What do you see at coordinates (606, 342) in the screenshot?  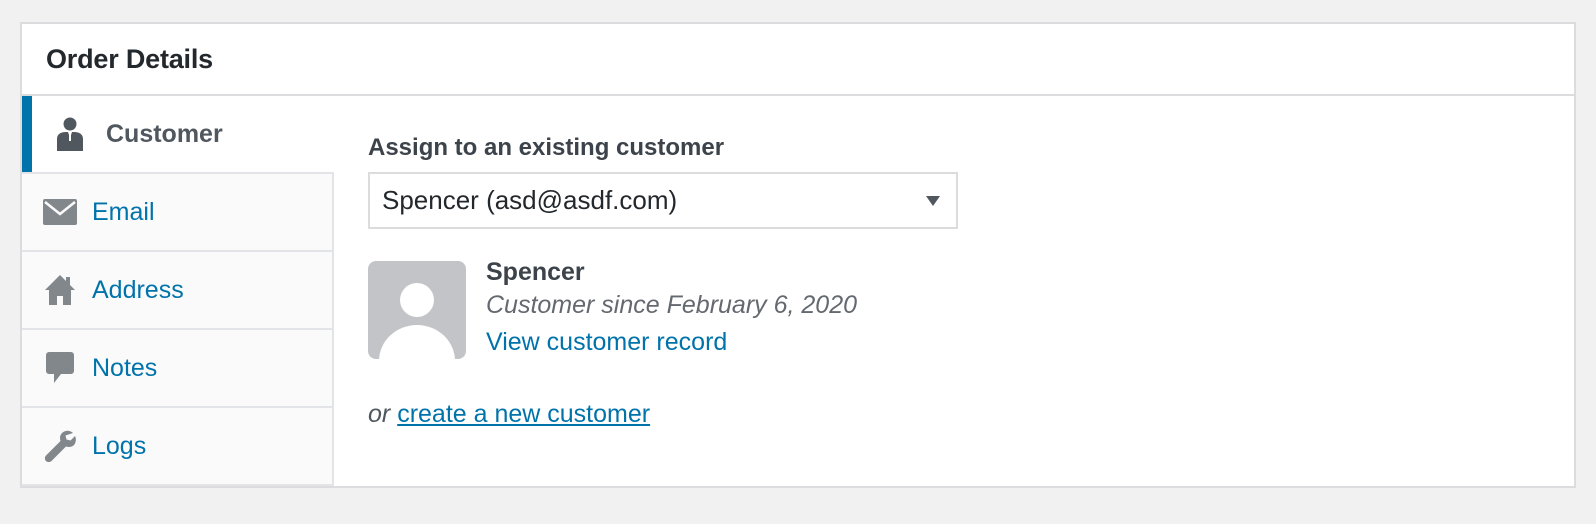 I see `view-customer-record-link: View customer record` at bounding box center [606, 342].